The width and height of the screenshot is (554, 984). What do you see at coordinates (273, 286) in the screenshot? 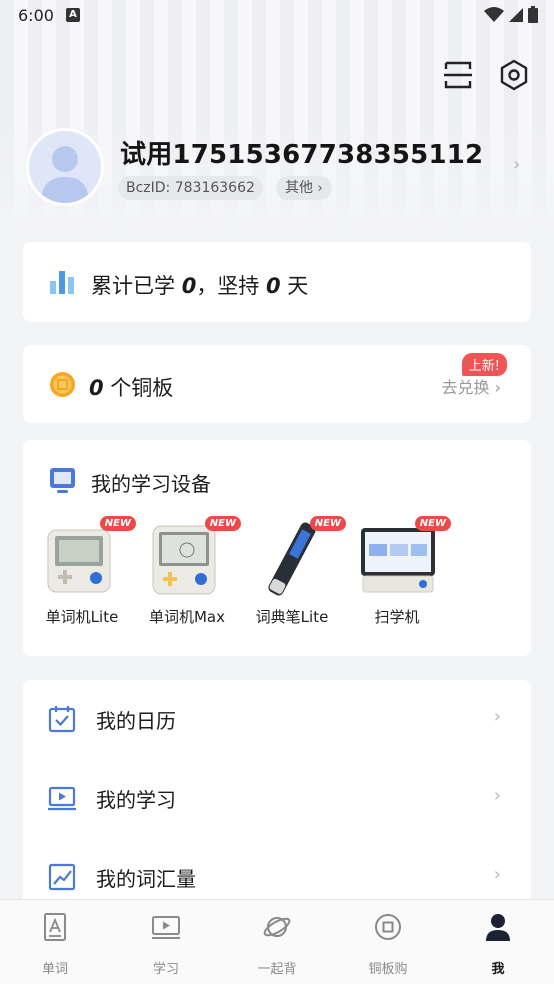
I see `streak-days-value: 0` at bounding box center [273, 286].